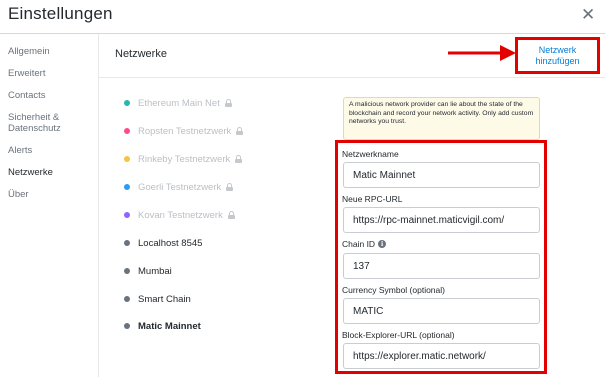 The image size is (605, 377). Describe the element at coordinates (441, 220) in the screenshot. I see `rpc-url-input: https://rpc-mainnet.maticvigil.com/` at that location.